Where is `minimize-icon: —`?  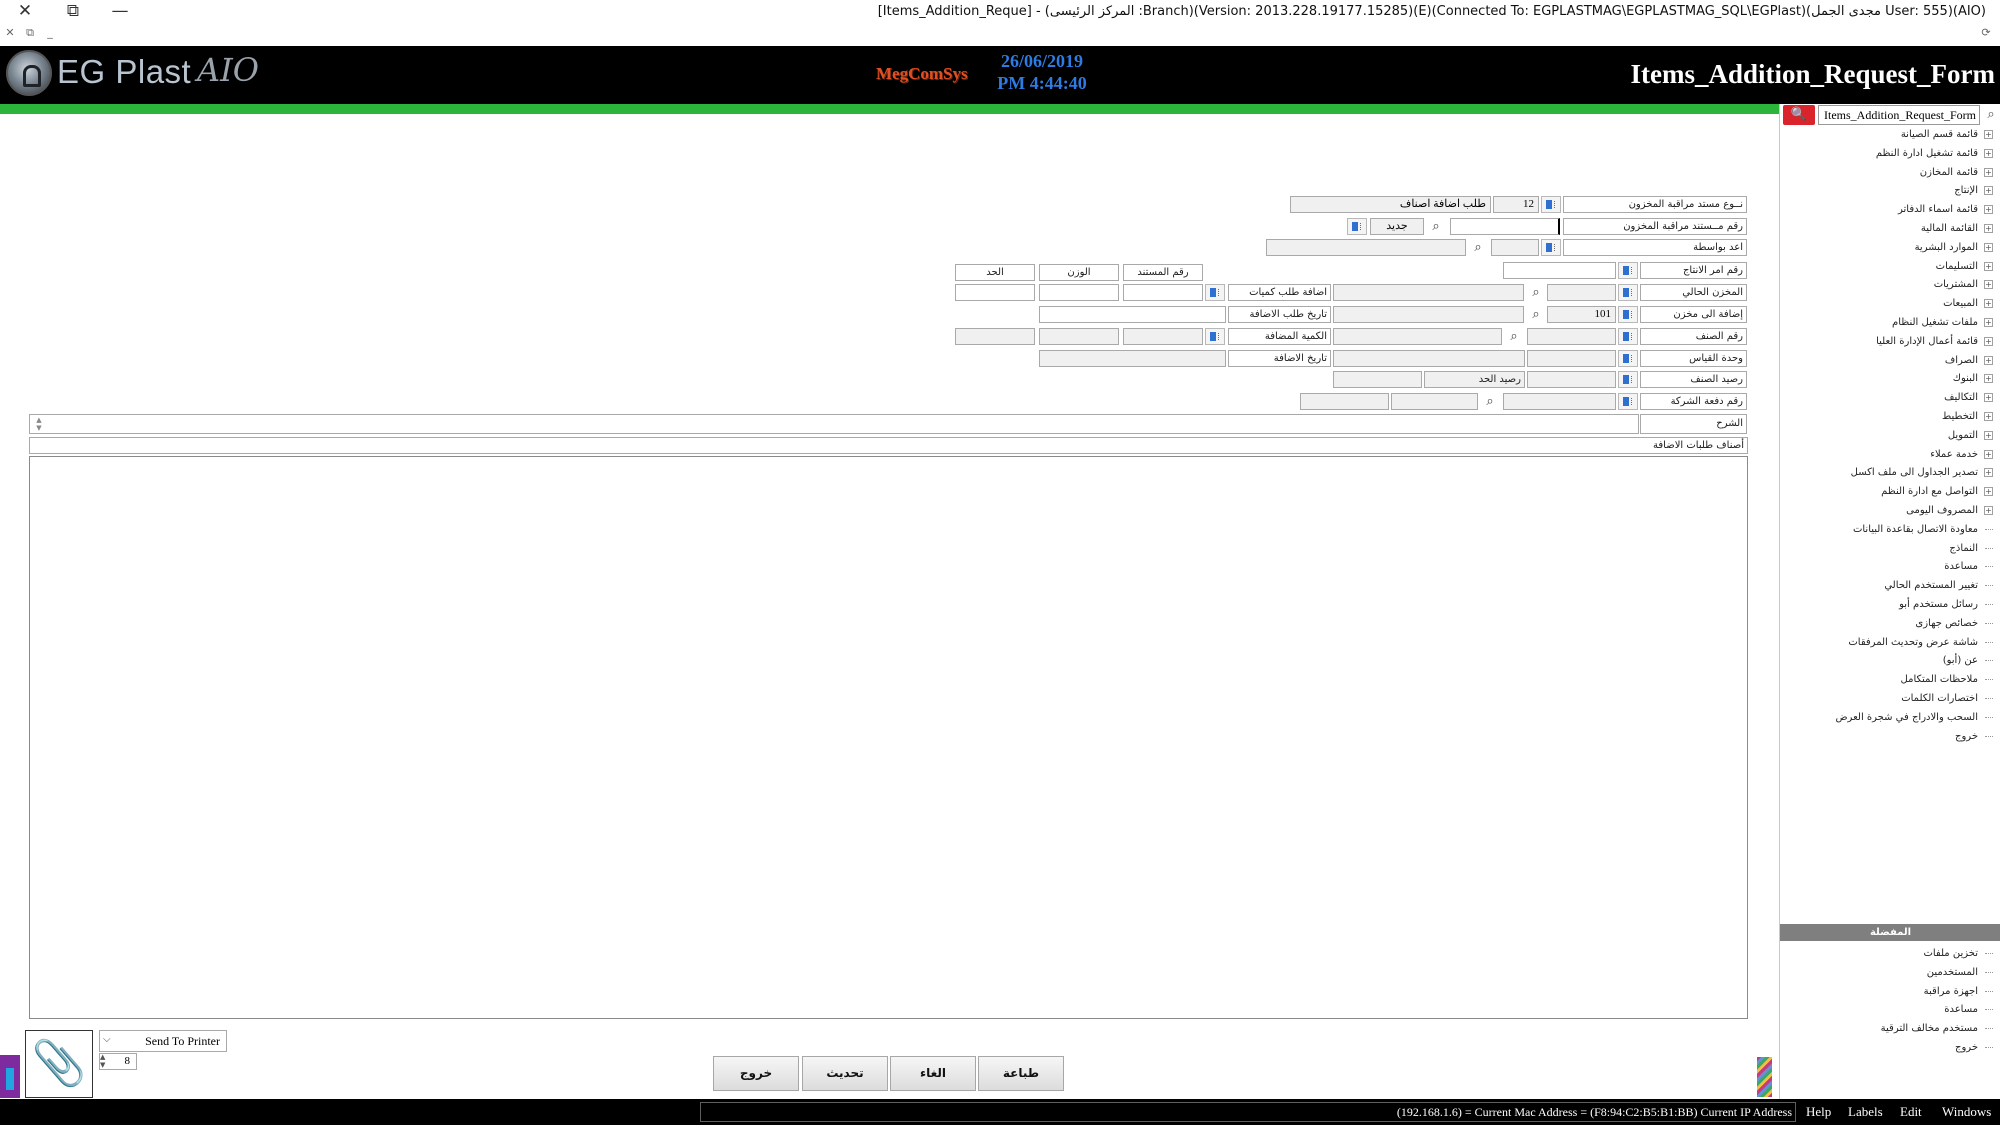
minimize-icon: — is located at coordinates (120, 11).